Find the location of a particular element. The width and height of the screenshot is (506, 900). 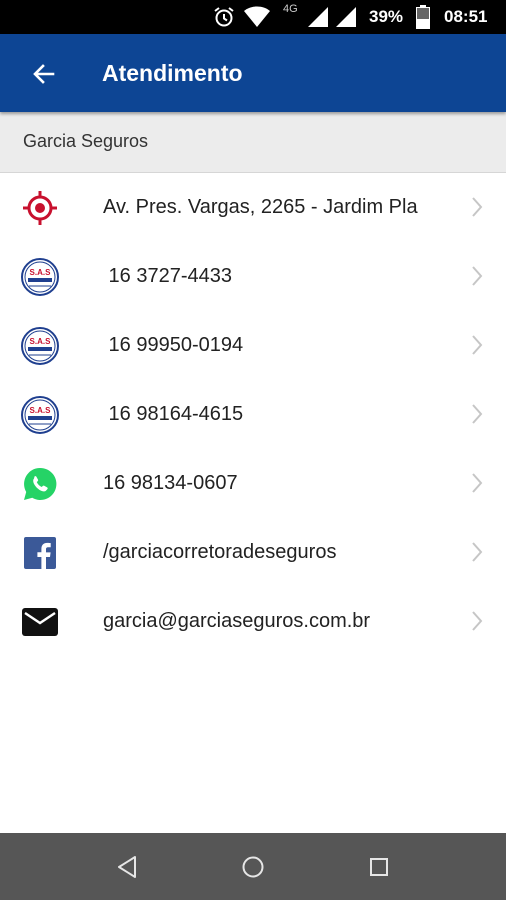

phone-text: 16 98164-4615 is located at coordinates (173, 414).